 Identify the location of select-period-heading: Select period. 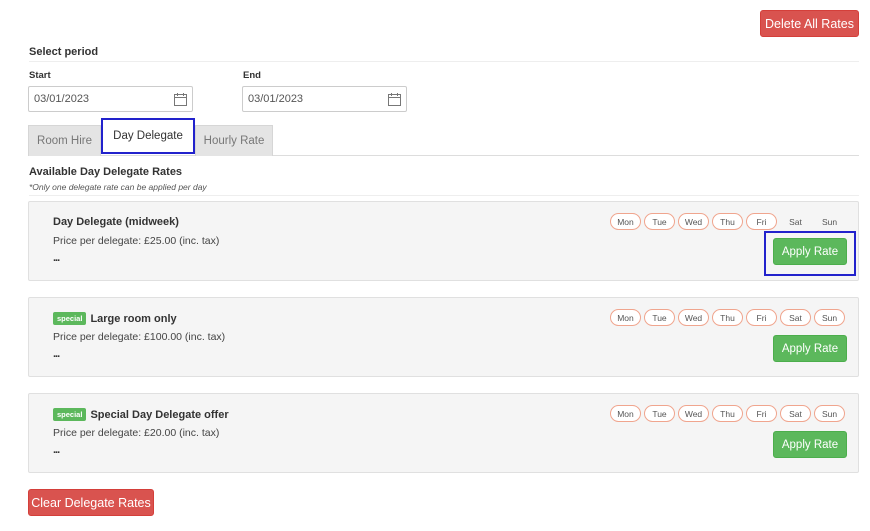
(64, 52).